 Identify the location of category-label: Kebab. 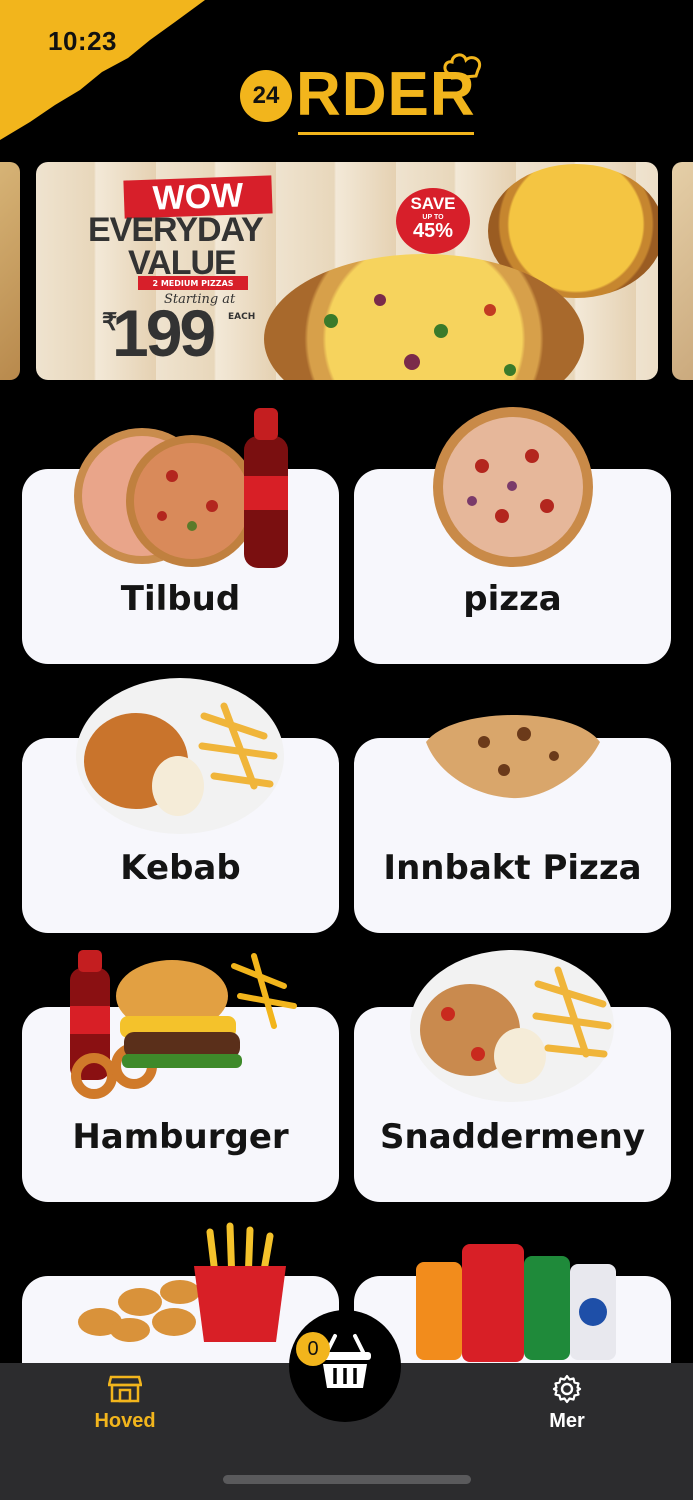
(180, 868).